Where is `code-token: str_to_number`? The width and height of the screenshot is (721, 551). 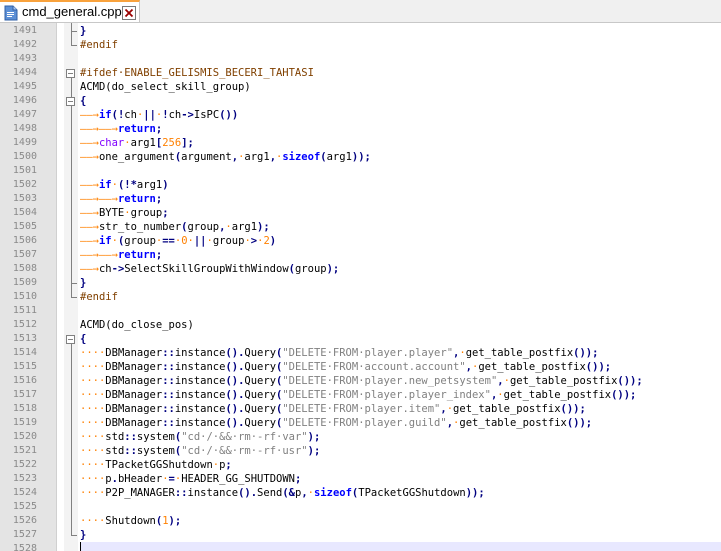 code-token: str_to_number is located at coordinates (140, 227).